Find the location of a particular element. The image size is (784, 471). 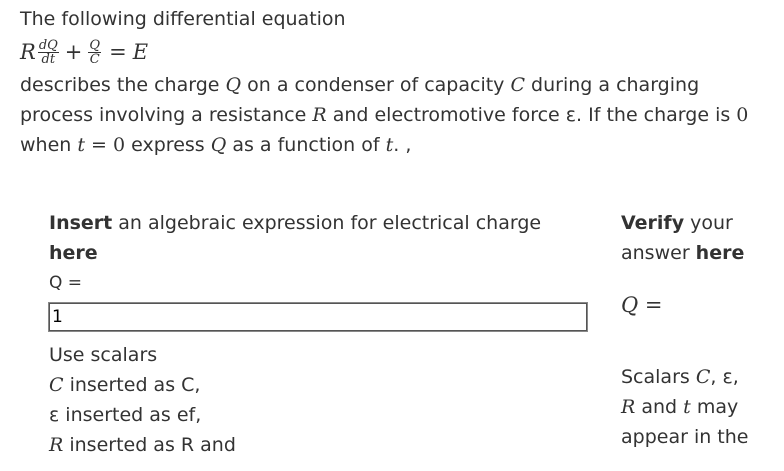

title-bold: Verify is located at coordinates (653, 223).